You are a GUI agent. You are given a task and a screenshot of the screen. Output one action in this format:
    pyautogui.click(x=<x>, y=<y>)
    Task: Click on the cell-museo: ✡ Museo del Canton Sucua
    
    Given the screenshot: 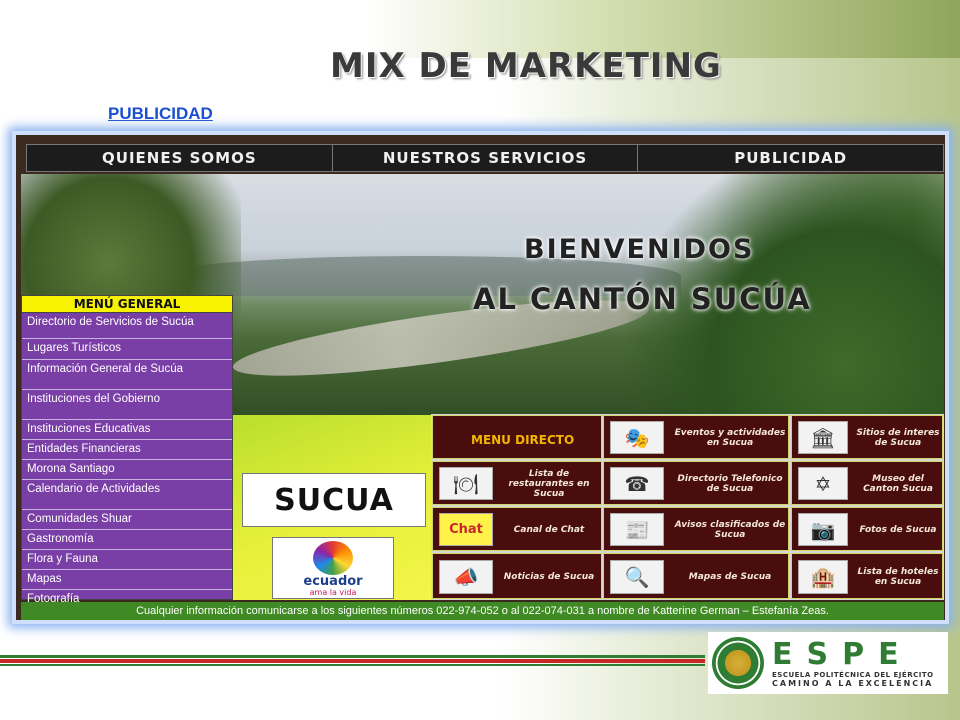 What is the action you would take?
    pyautogui.click(x=867, y=483)
    